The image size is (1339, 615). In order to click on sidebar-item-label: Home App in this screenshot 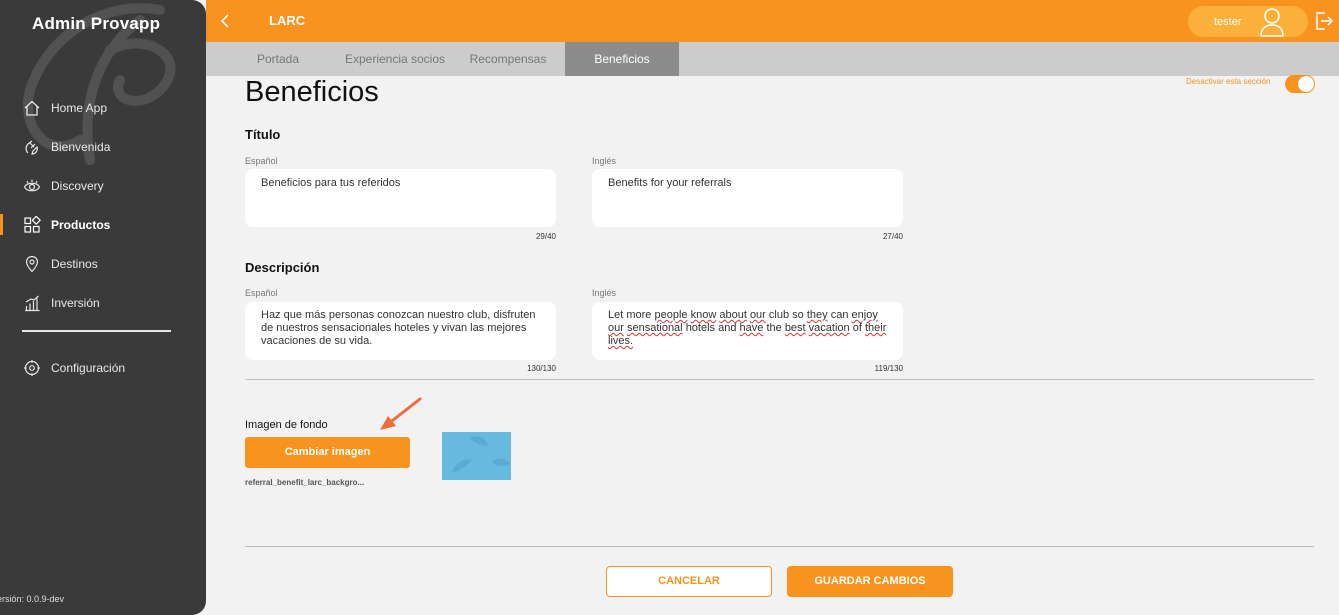, I will do `click(79, 107)`.